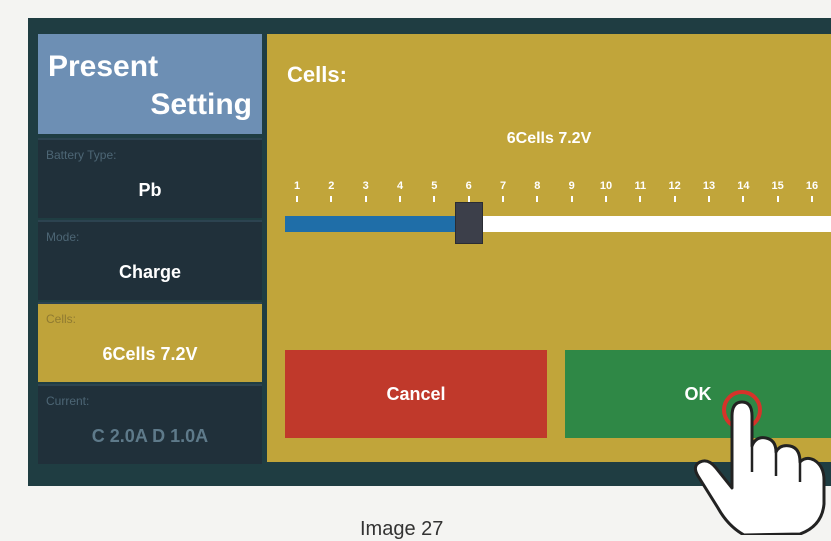 Image resolution: width=831 pixels, height=541 pixels. Describe the element at coordinates (150, 424) in the screenshot. I see `current-box: Current: C 2.0A D 1.0A` at that location.